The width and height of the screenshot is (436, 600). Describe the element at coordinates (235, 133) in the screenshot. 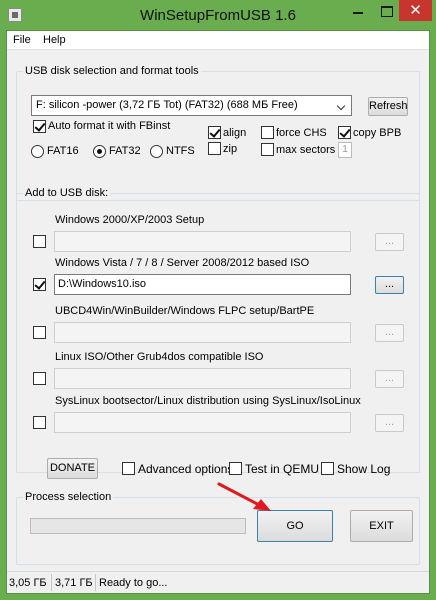

I see `align-label: align` at that location.